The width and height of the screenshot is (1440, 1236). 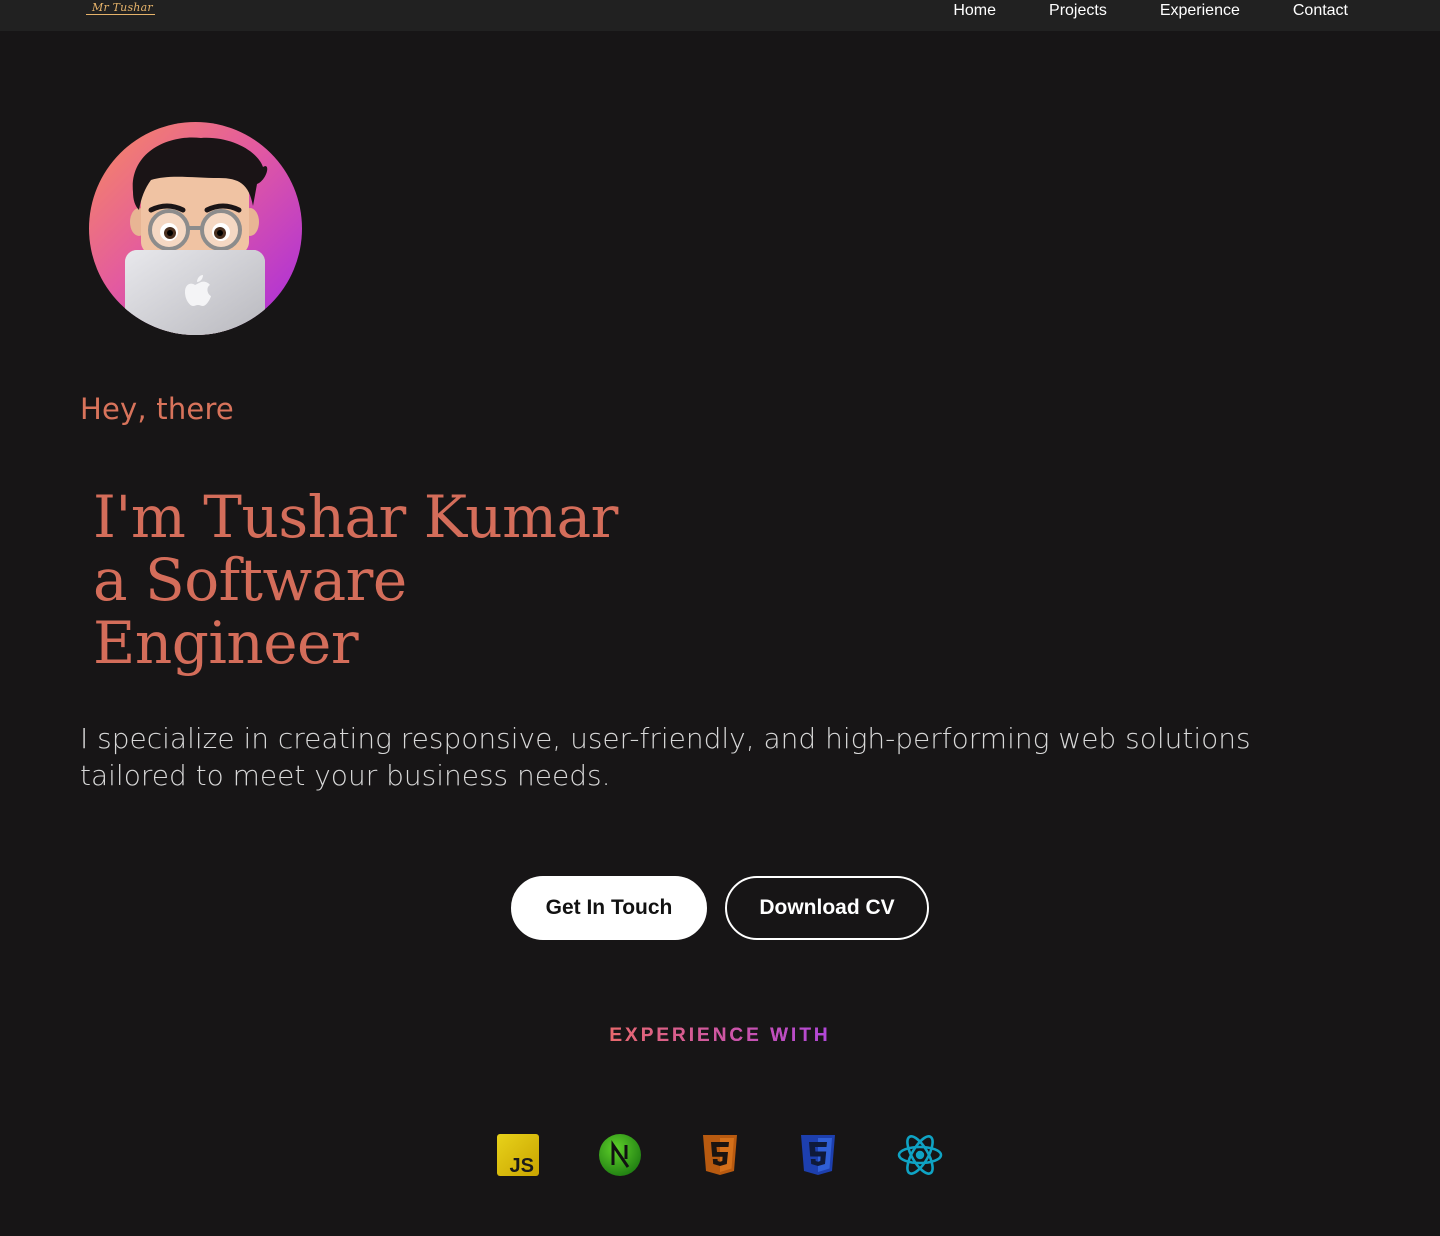 What do you see at coordinates (1150, 11) in the screenshot?
I see `nav-links: Home Projects Experience Contact` at bounding box center [1150, 11].